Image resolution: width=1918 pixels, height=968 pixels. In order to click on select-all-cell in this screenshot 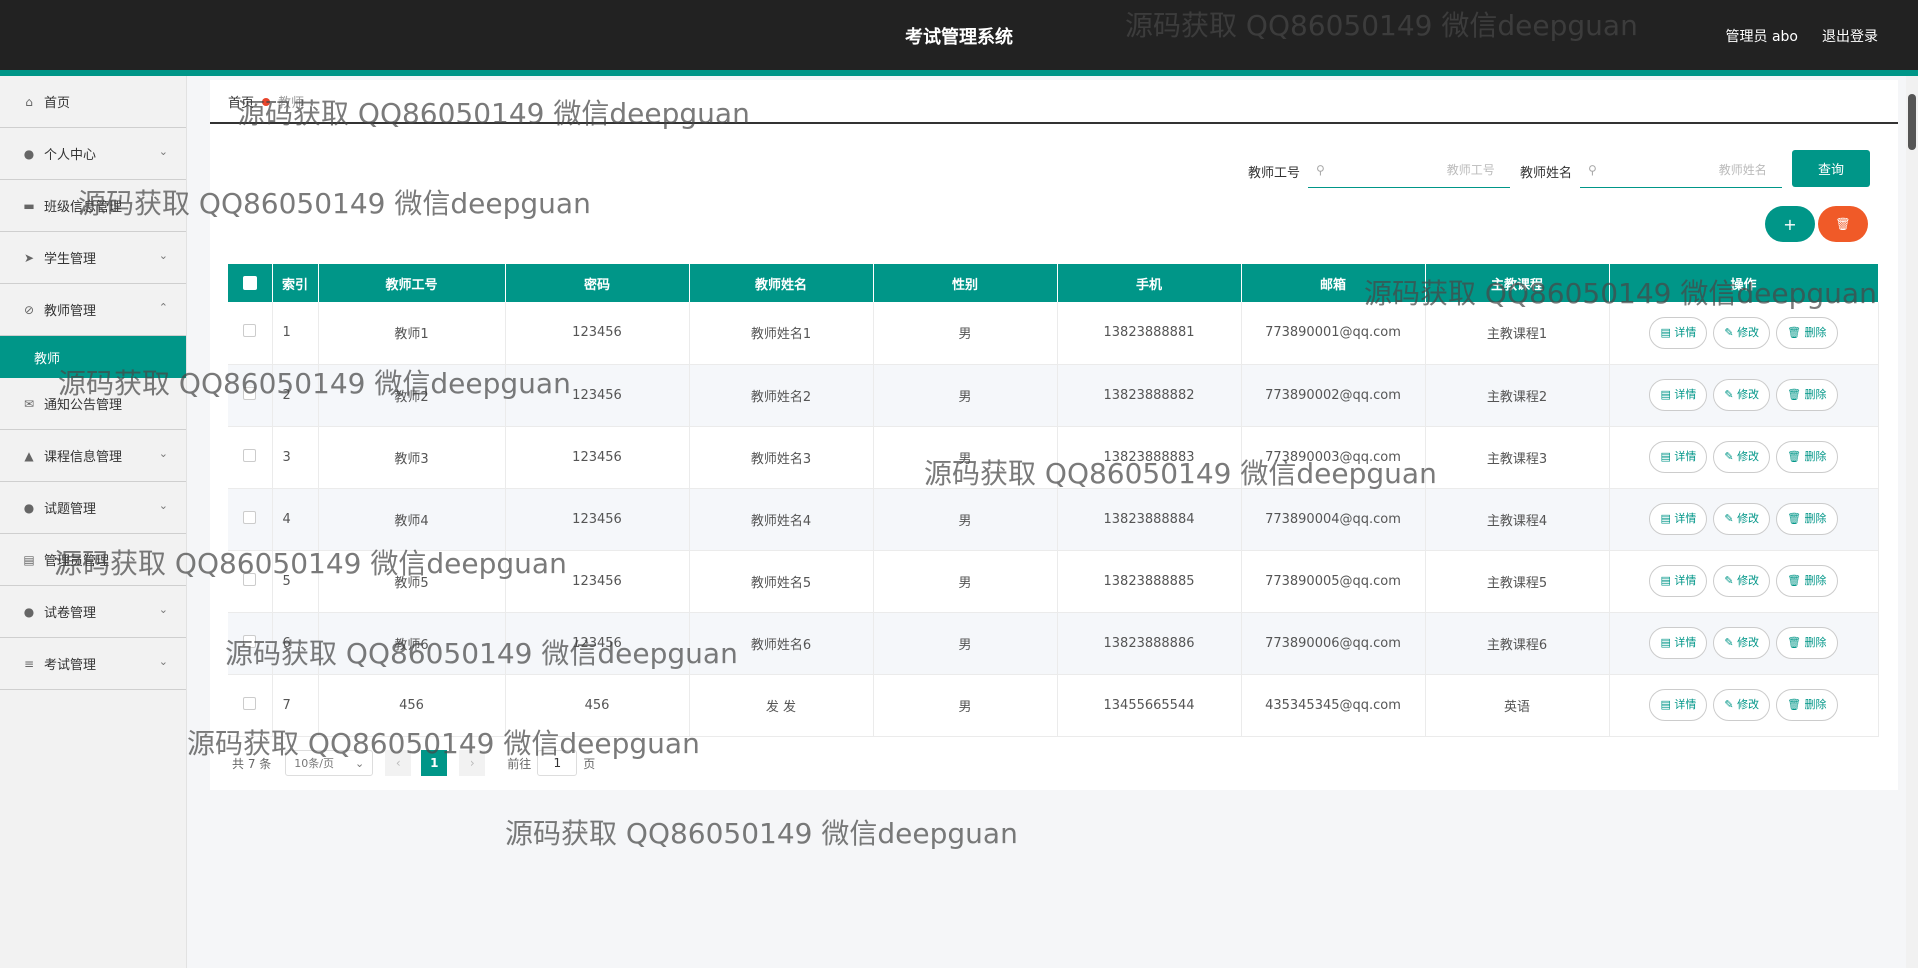, I will do `click(250, 283)`.